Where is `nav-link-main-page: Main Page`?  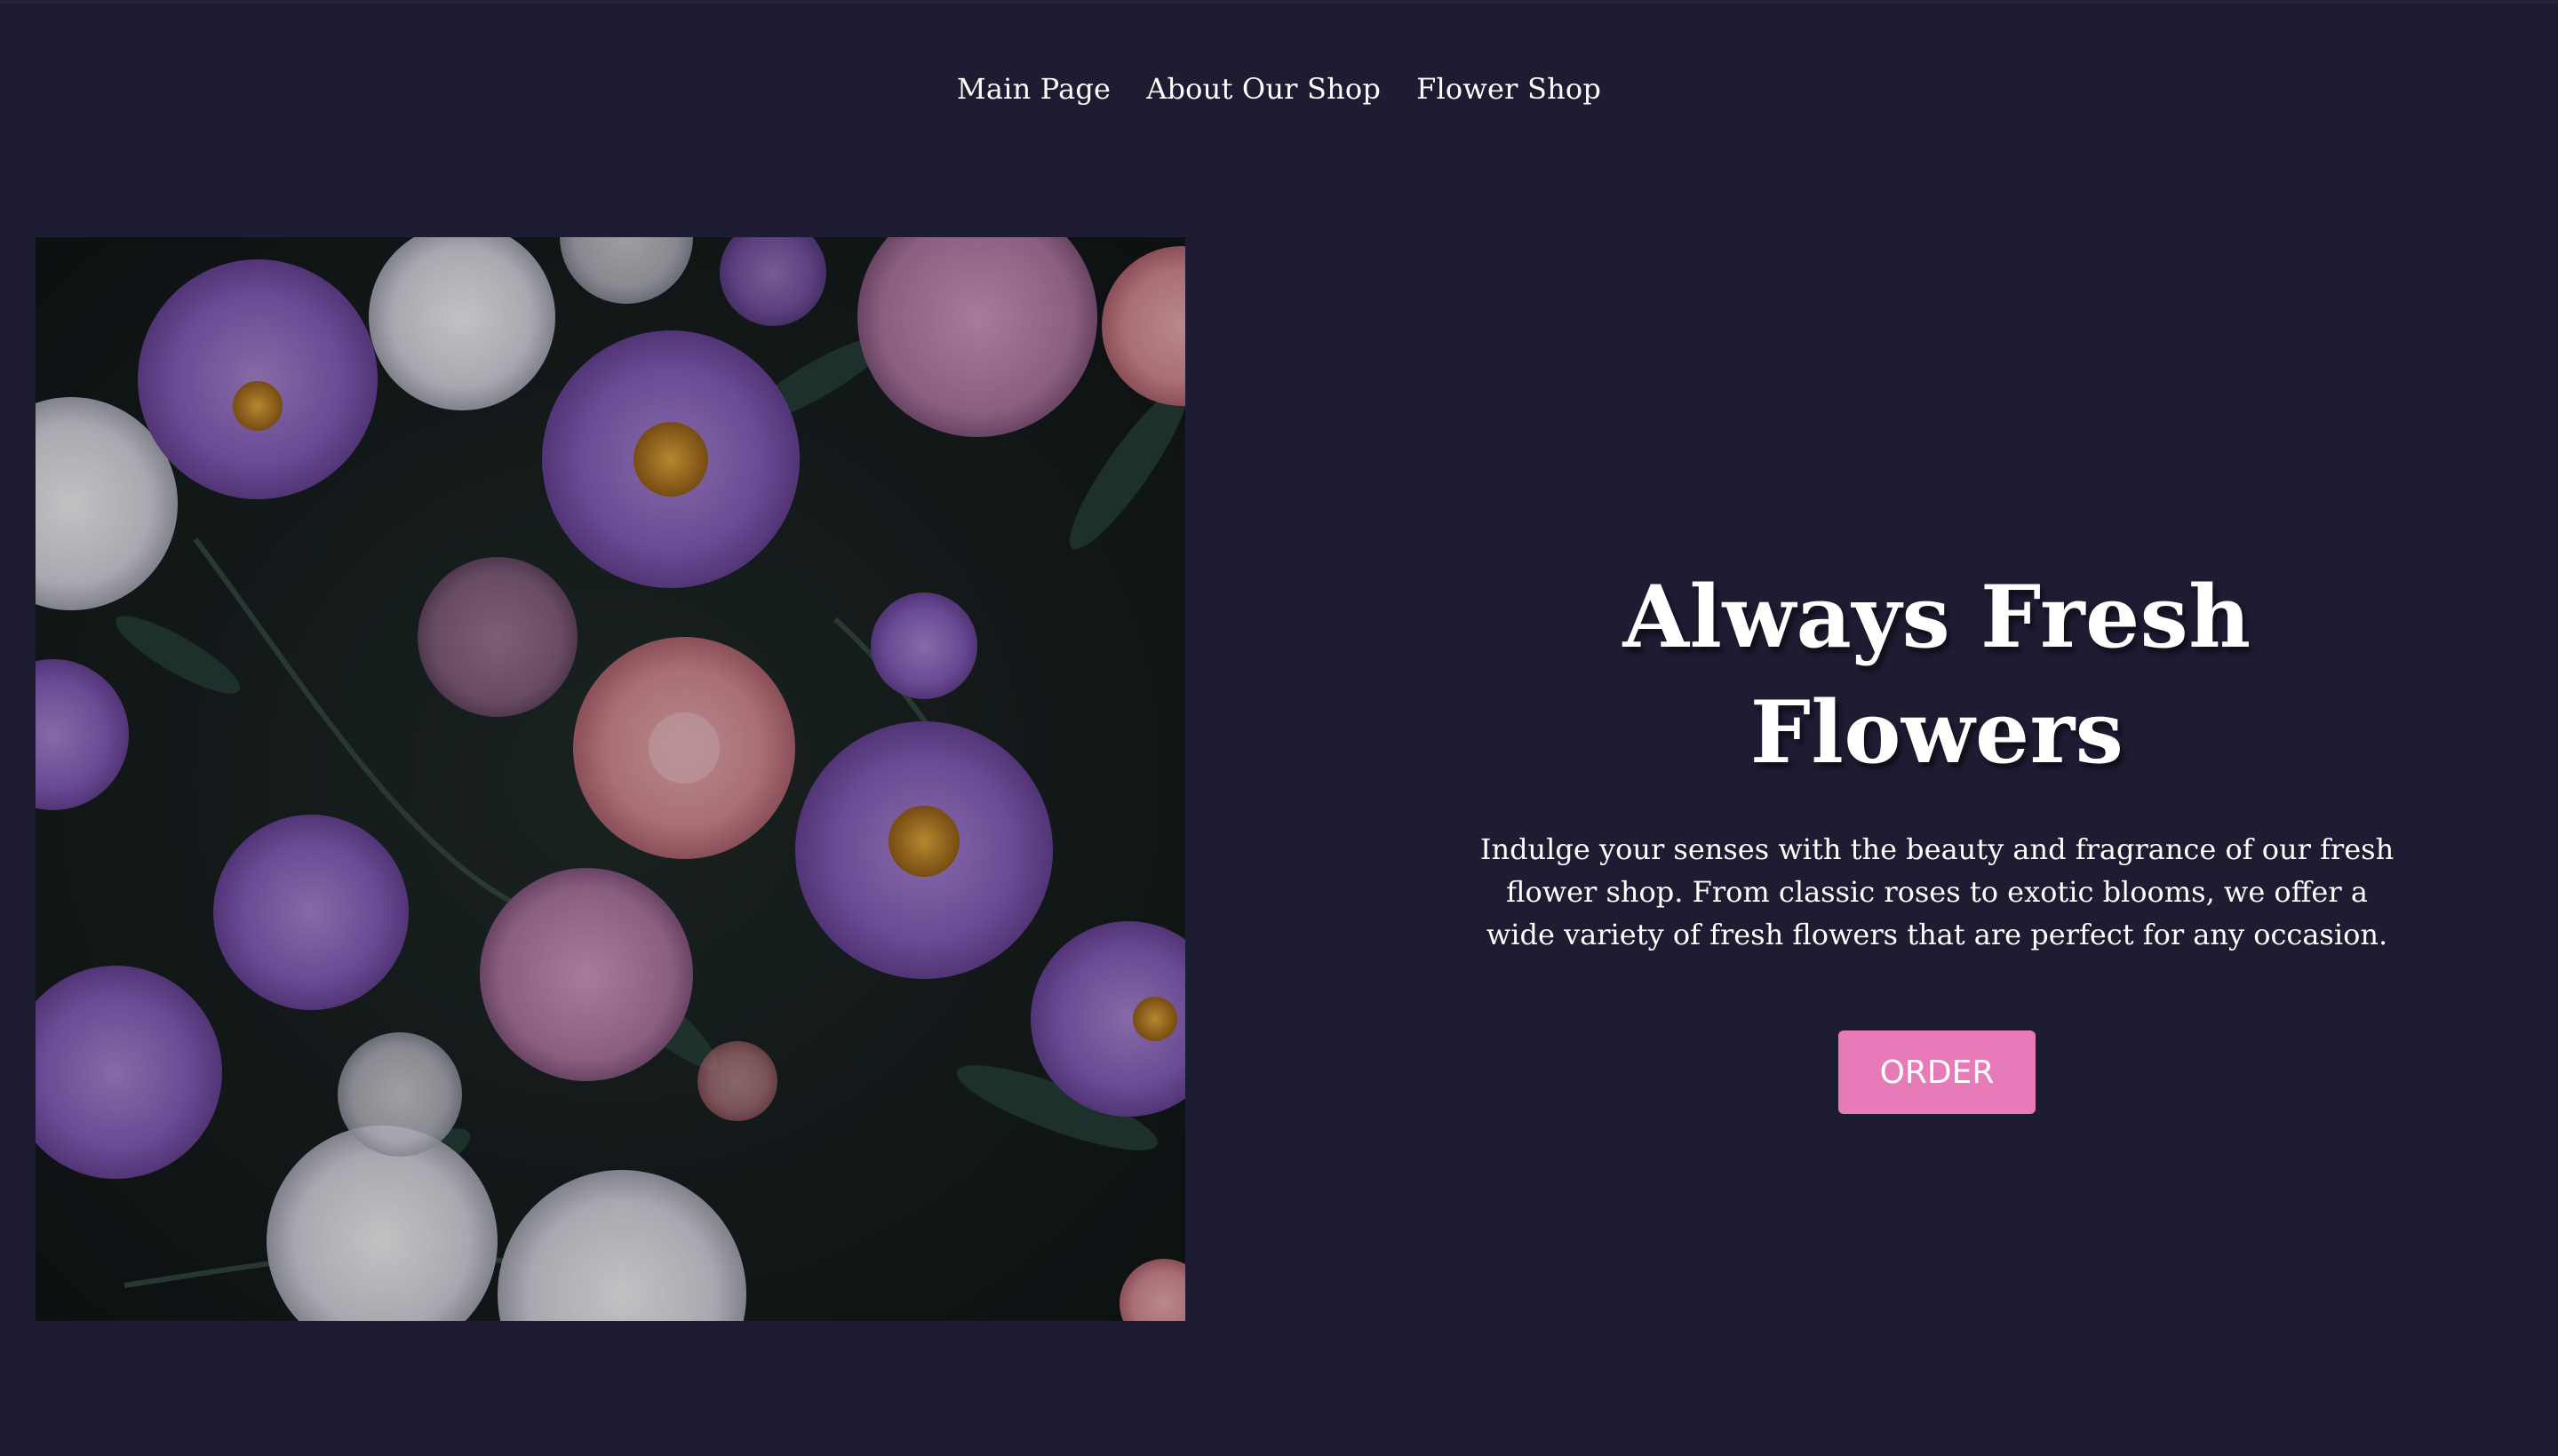 nav-link-main-page: Main Page is located at coordinates (1034, 89).